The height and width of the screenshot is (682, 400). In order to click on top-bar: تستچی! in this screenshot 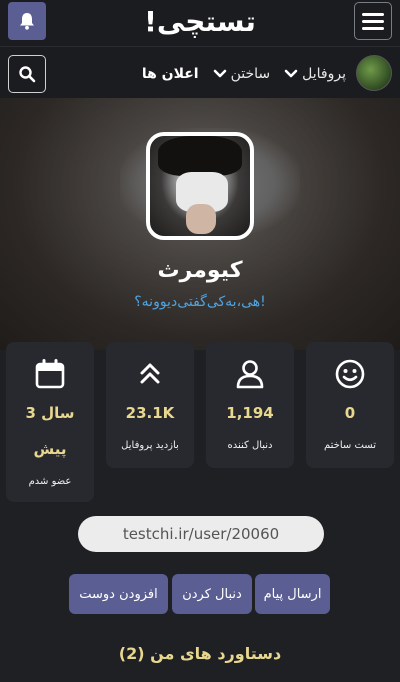, I will do `click(200, 23)`.